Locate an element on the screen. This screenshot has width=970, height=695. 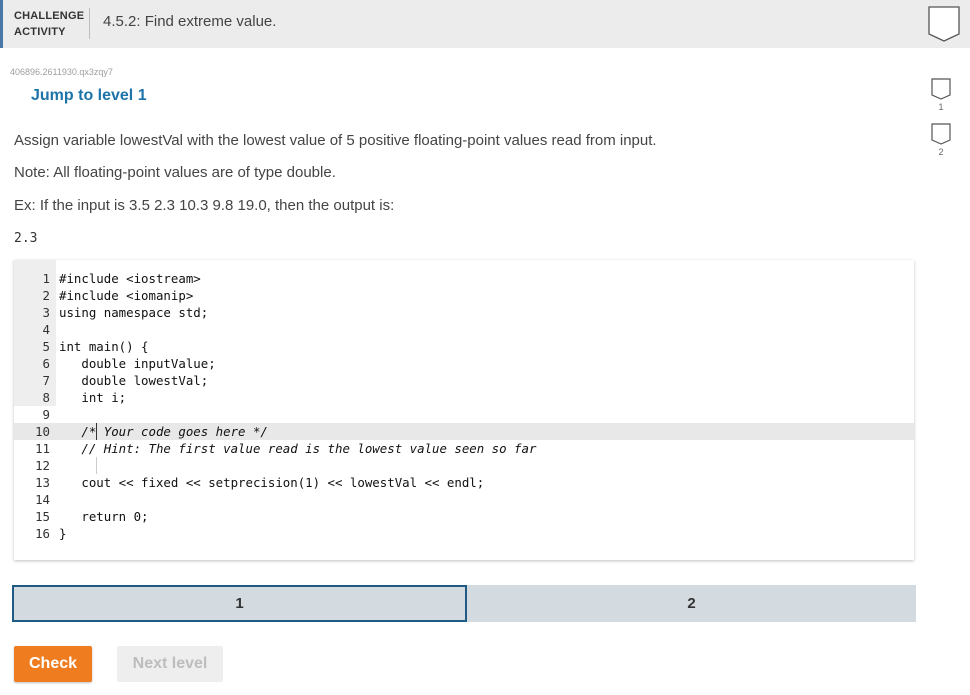
line-number: 2 is located at coordinates (46, 295).